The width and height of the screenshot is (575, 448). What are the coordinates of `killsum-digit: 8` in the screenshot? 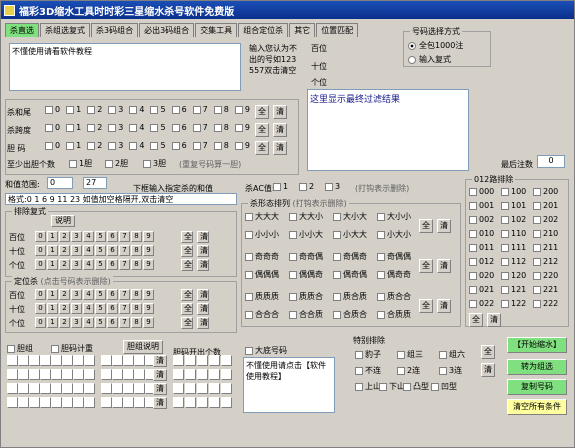 It's located at (221, 127).